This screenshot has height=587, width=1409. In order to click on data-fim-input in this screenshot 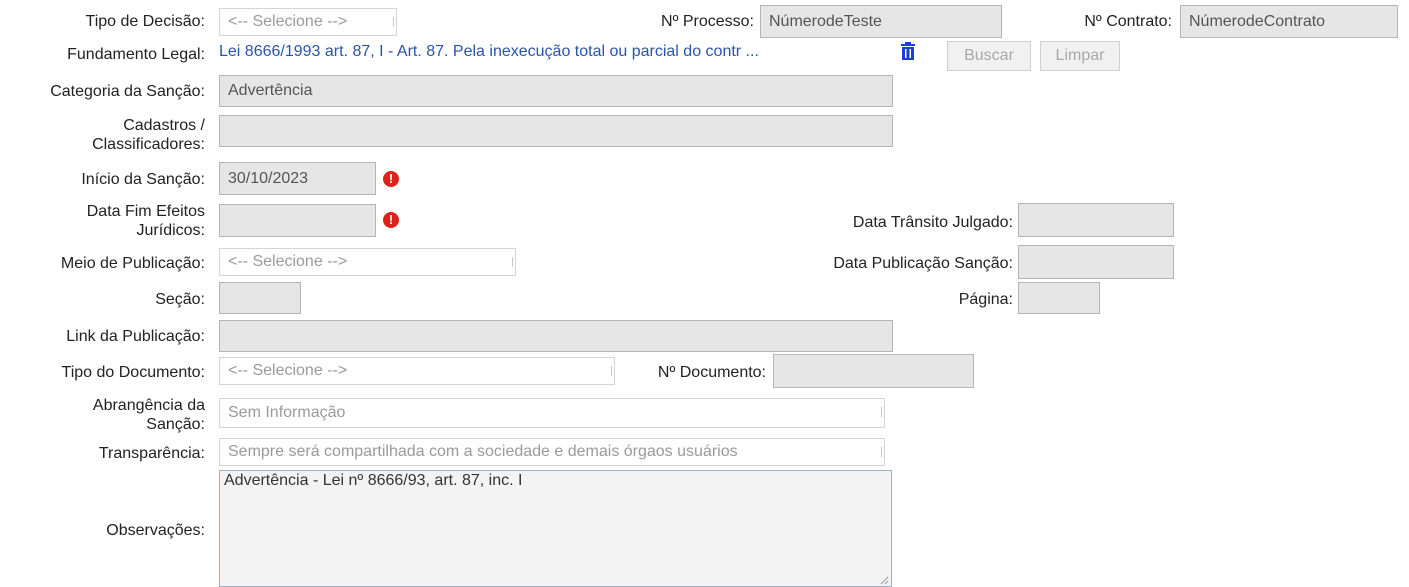, I will do `click(297, 220)`.